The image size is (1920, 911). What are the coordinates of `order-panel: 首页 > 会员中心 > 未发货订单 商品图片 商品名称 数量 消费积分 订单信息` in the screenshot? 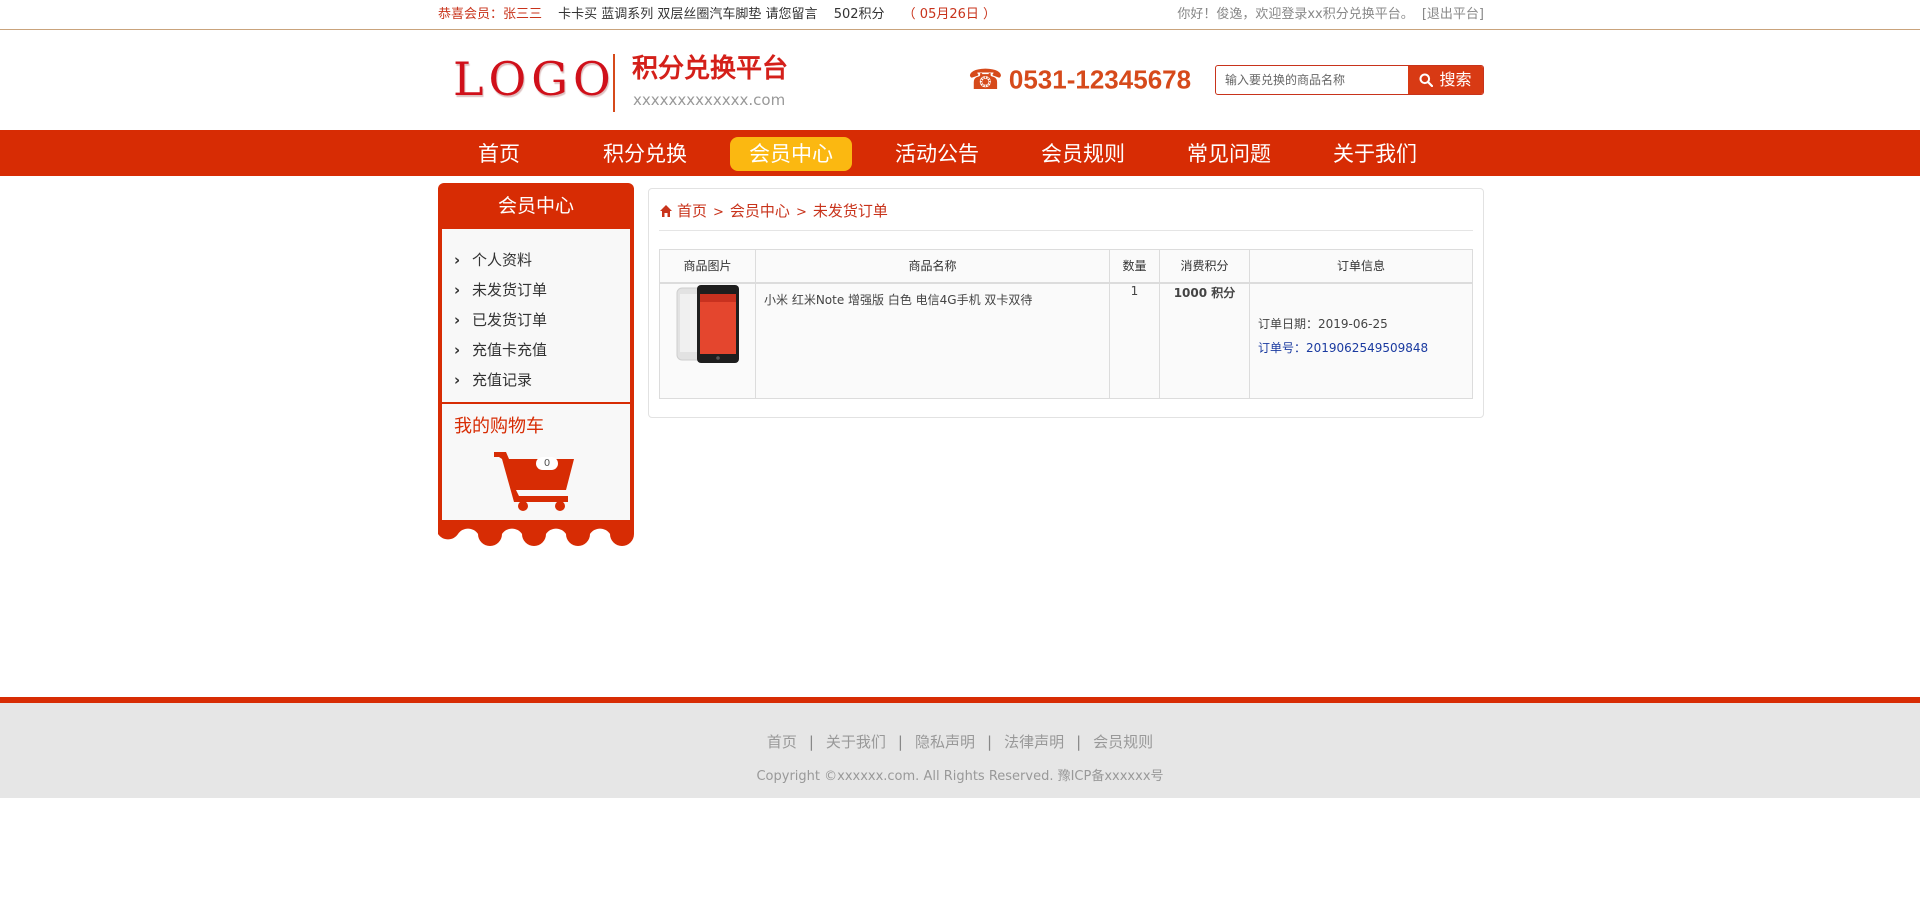 It's located at (1066, 303).